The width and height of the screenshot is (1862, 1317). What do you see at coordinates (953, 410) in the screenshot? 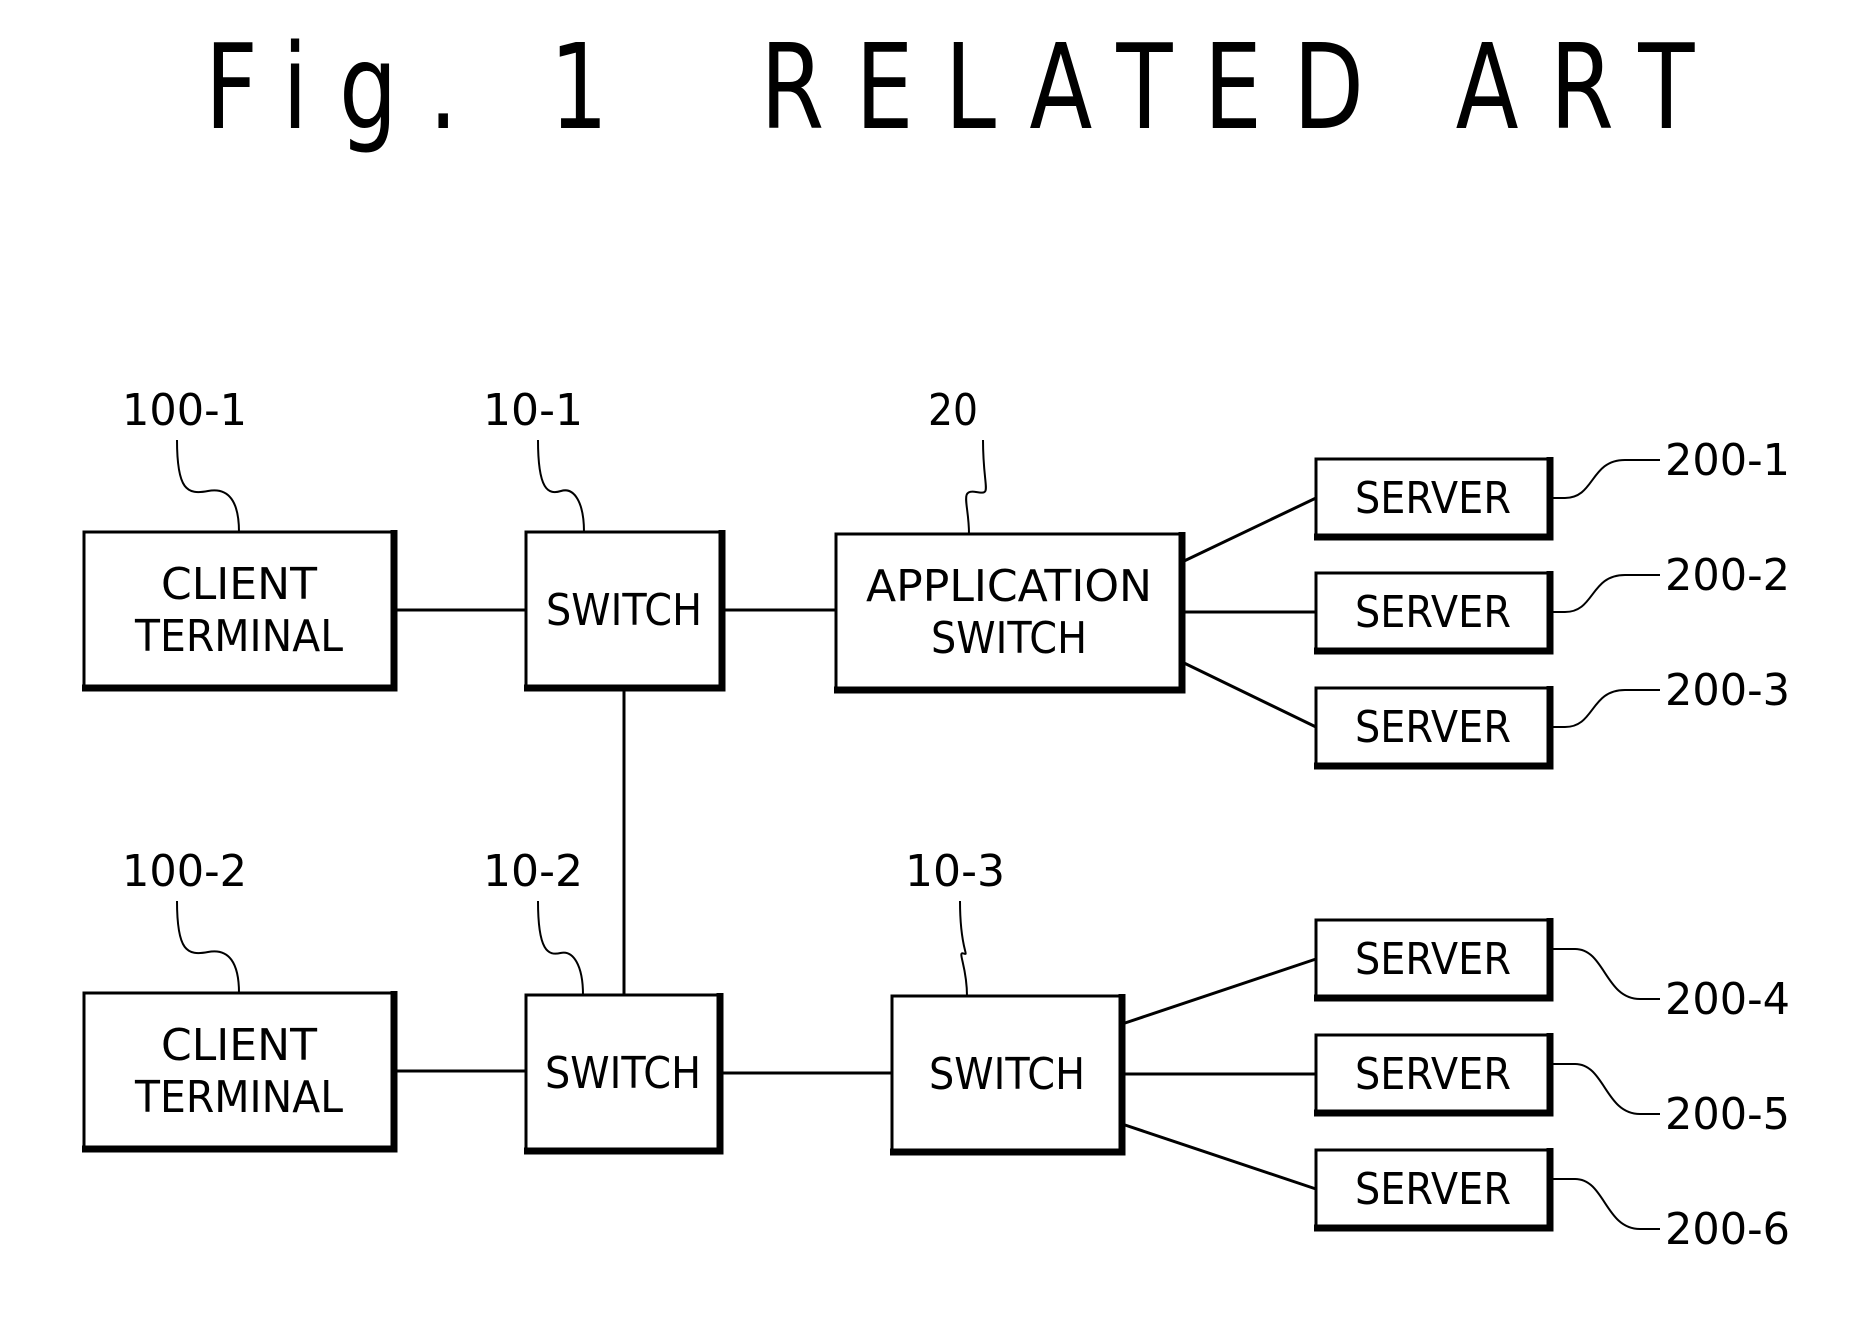
I see `app-switch-ref-numeral: 20` at bounding box center [953, 410].